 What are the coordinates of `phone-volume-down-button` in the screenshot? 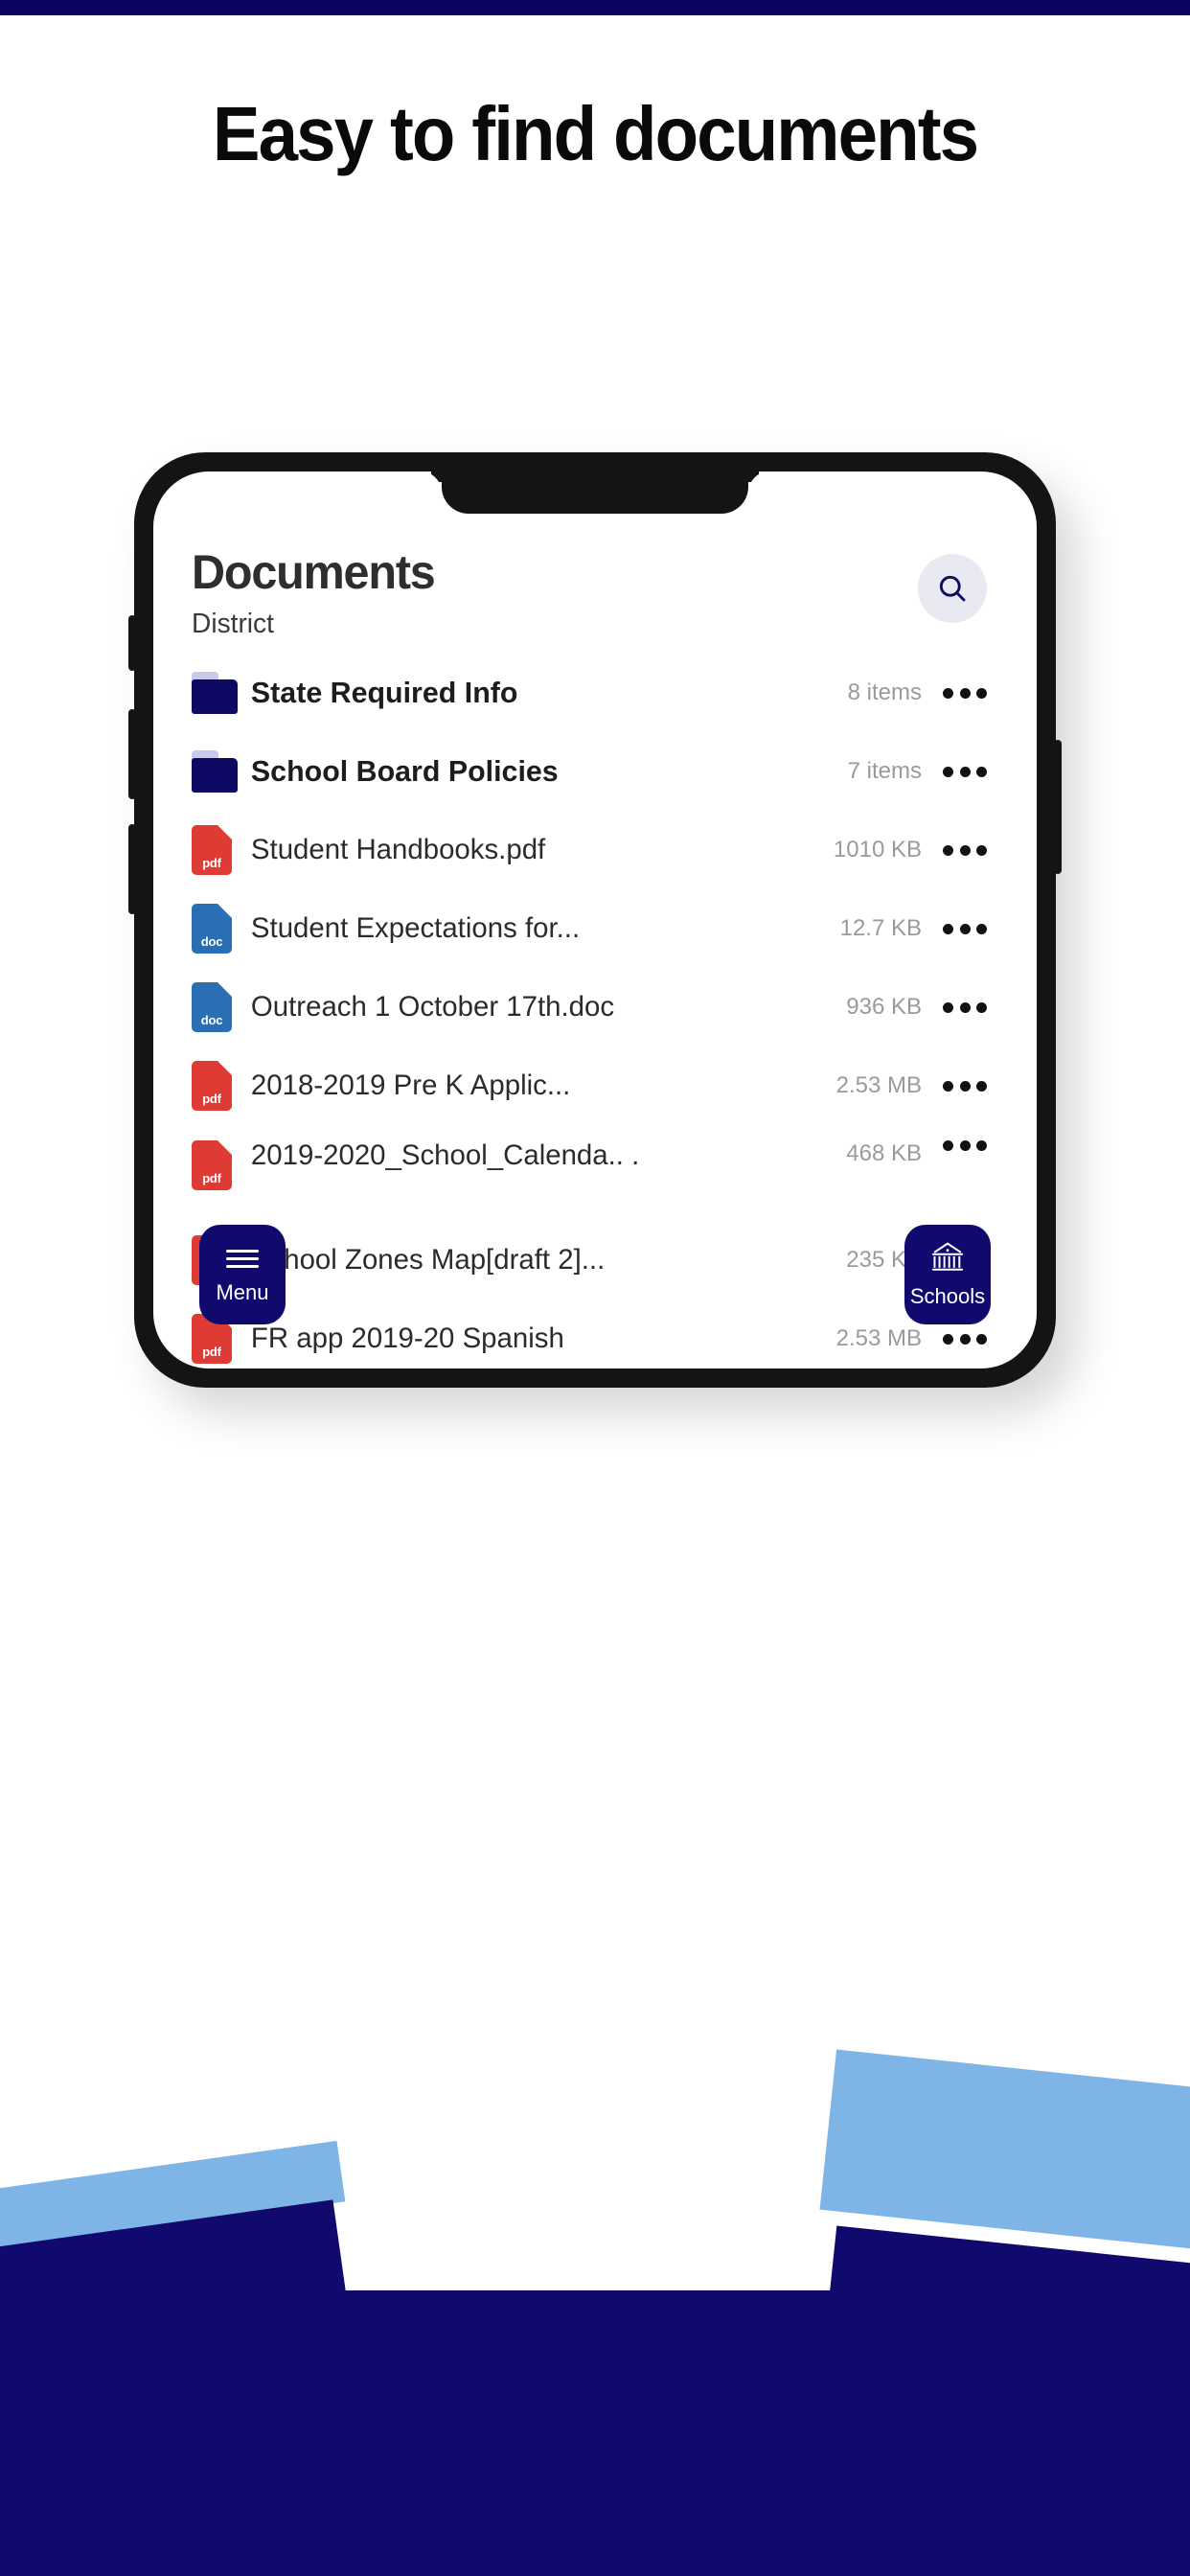 It's located at (132, 869).